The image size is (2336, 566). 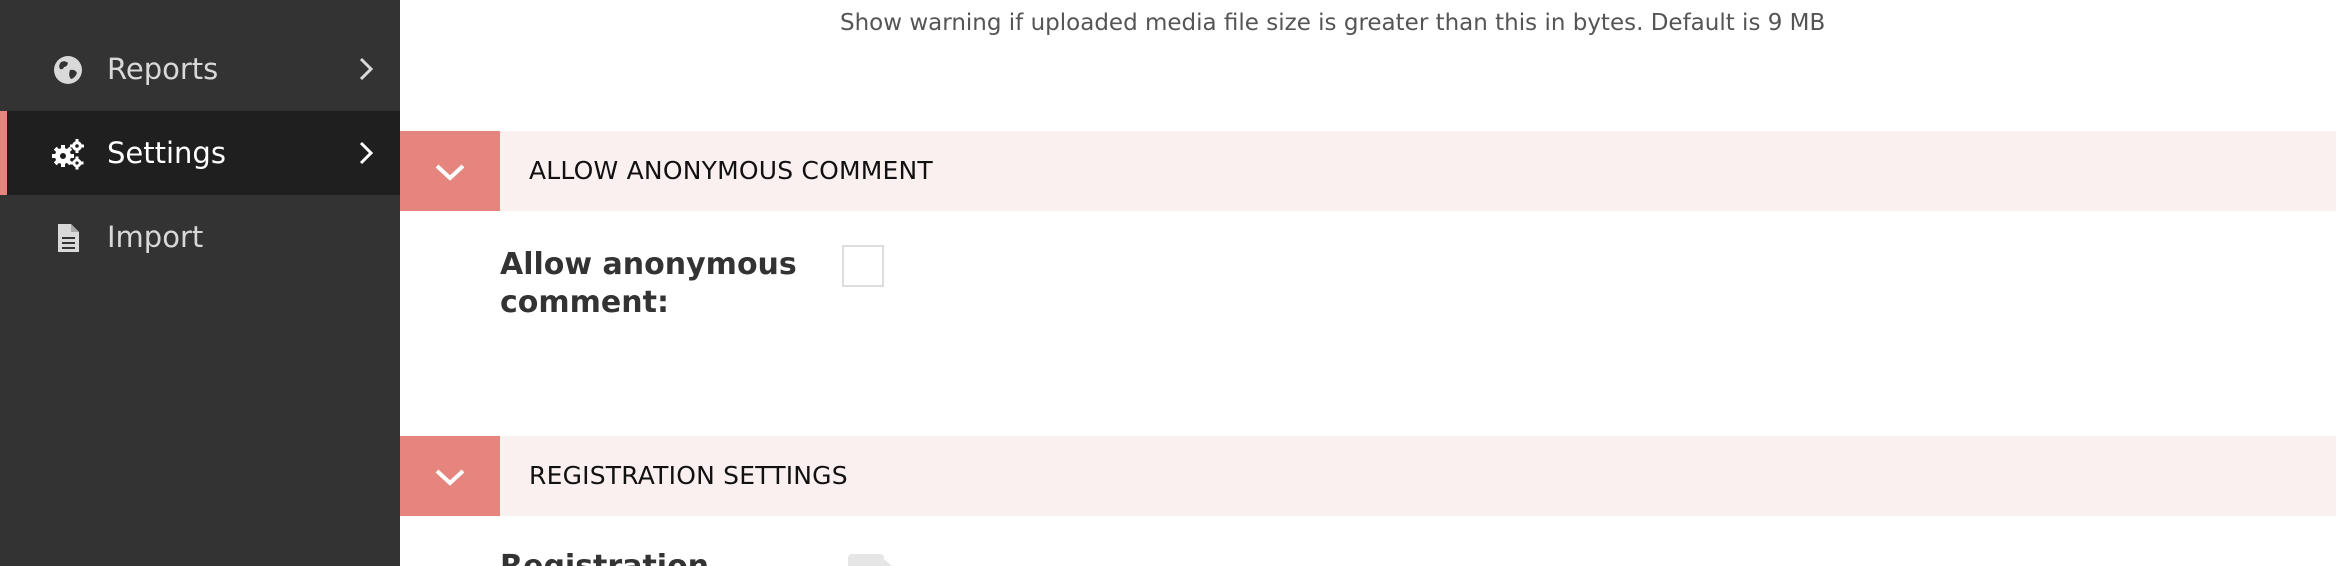 I want to click on active-indicator, so click(x=3, y=153).